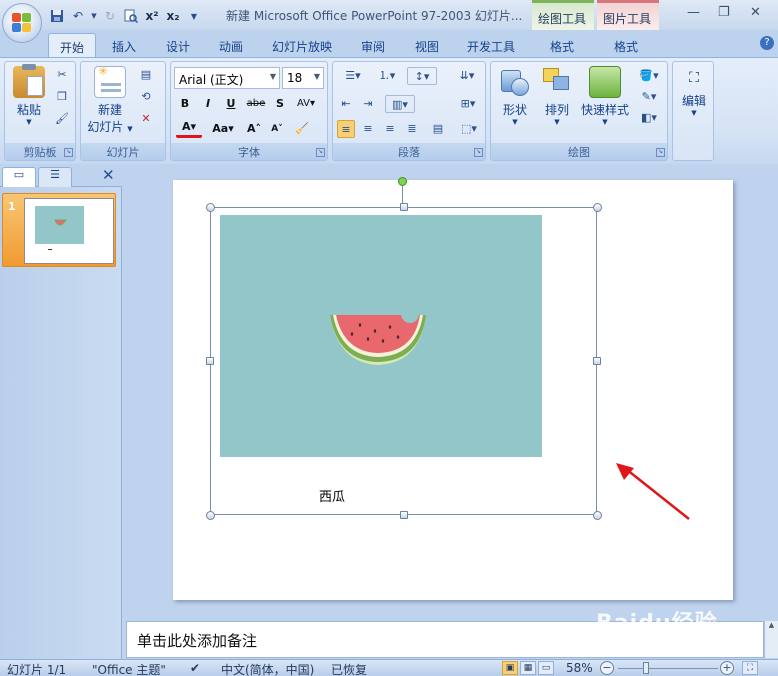 The height and width of the screenshot is (676, 778). I want to click on shrink-font-icon: A˅, so click(277, 129).